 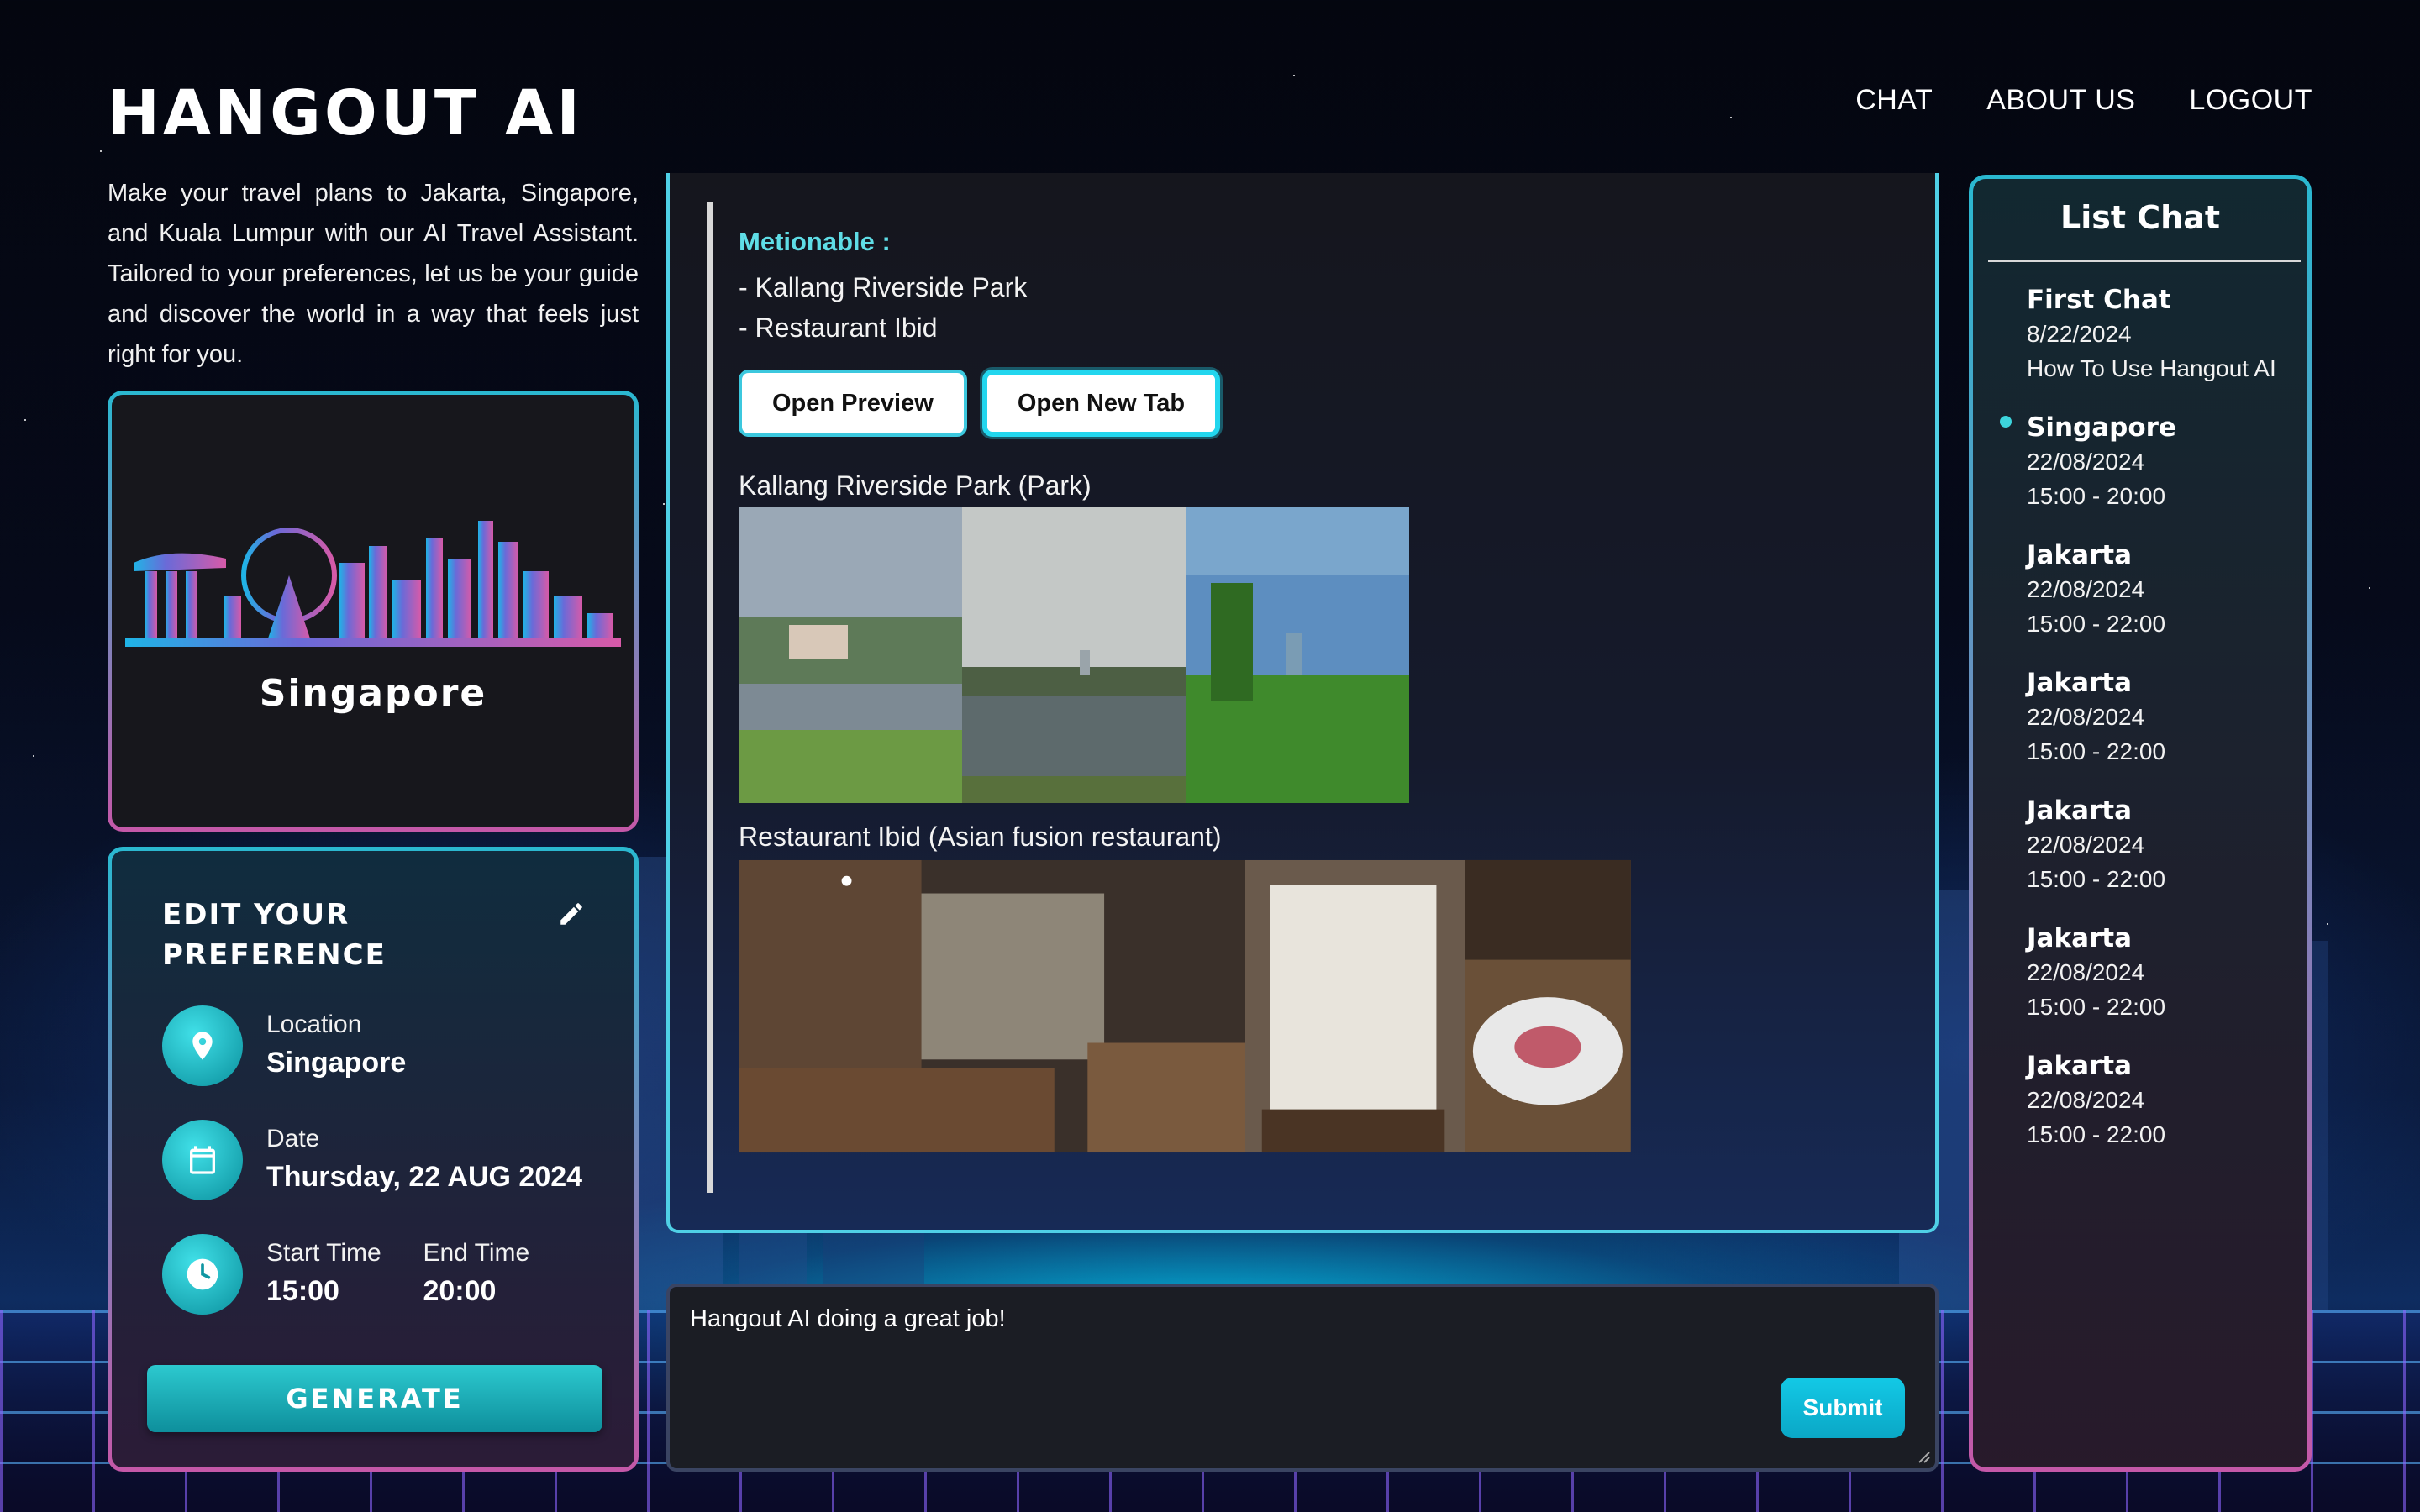 I want to click on date-label: Date, so click(x=293, y=1138).